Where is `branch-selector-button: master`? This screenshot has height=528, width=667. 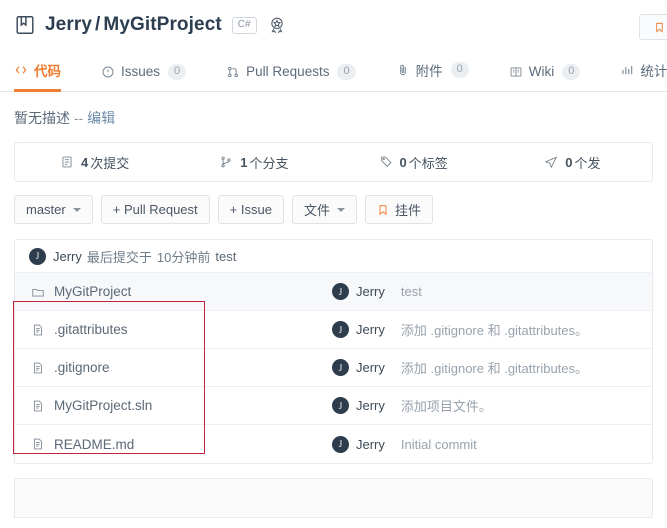 branch-selector-button: master is located at coordinates (53, 209).